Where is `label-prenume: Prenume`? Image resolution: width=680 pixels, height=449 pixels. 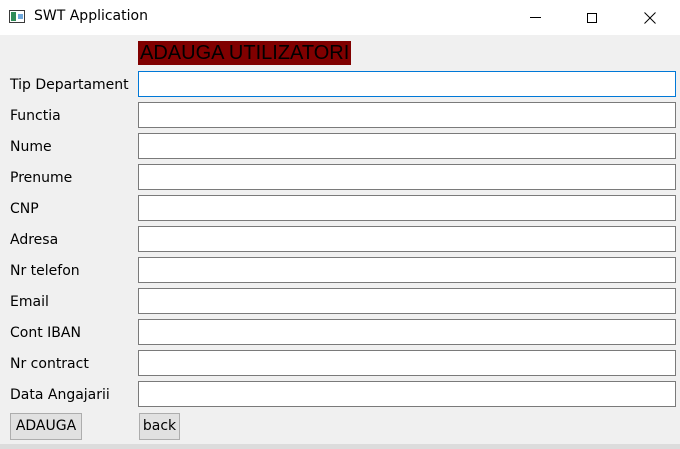
label-prenume: Prenume is located at coordinates (41, 178).